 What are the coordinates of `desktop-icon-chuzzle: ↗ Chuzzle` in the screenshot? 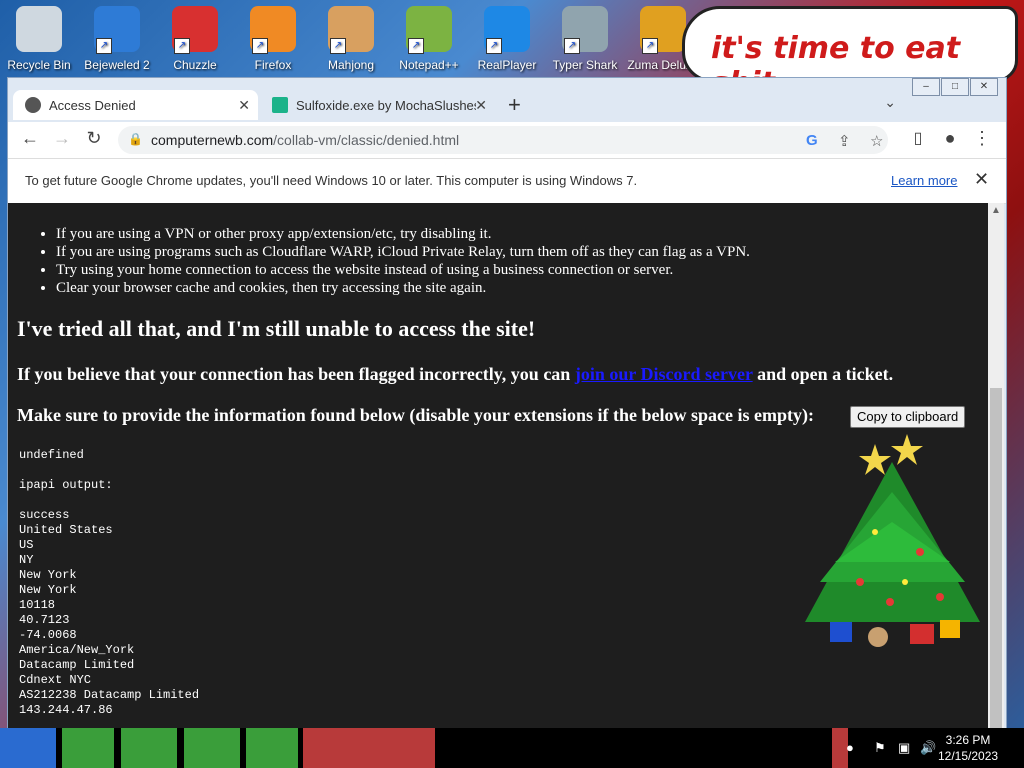 It's located at (195, 39).